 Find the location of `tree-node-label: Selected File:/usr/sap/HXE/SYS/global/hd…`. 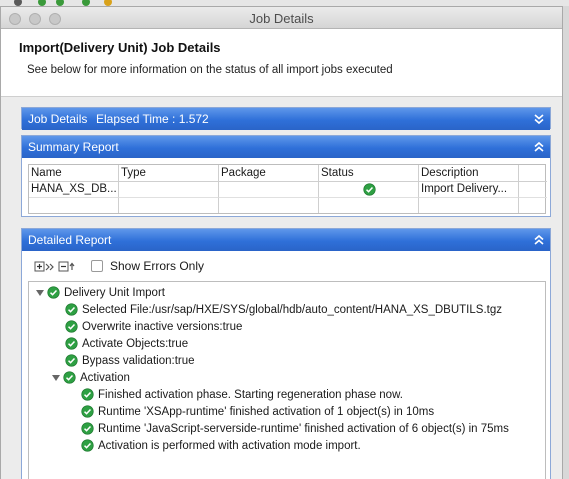

tree-node-label: Selected File:/usr/sap/HXE/SYS/global/hd… is located at coordinates (292, 309).